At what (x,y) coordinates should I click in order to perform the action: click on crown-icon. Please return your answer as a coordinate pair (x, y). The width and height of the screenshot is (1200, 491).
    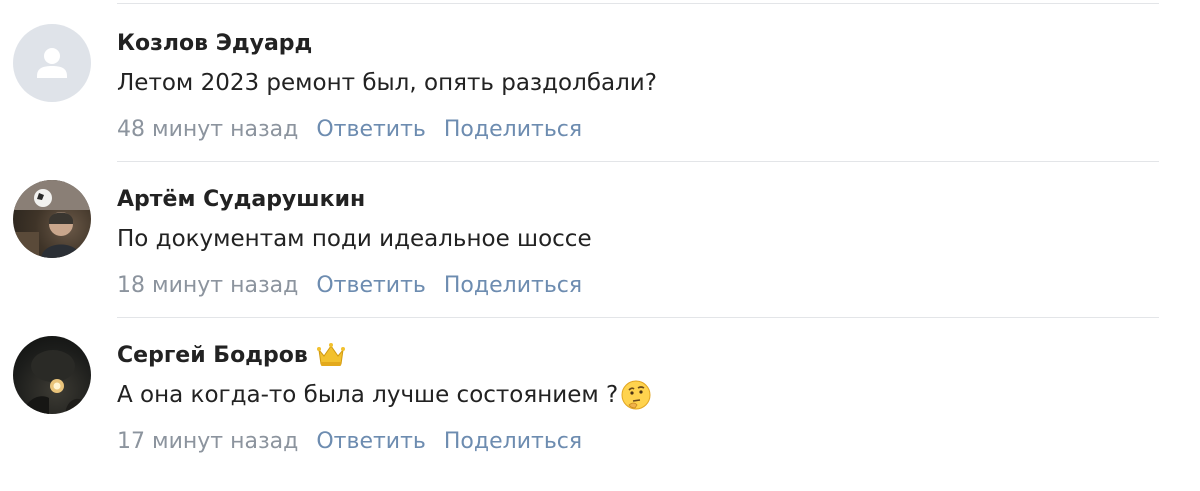
    Looking at the image, I should click on (331, 355).